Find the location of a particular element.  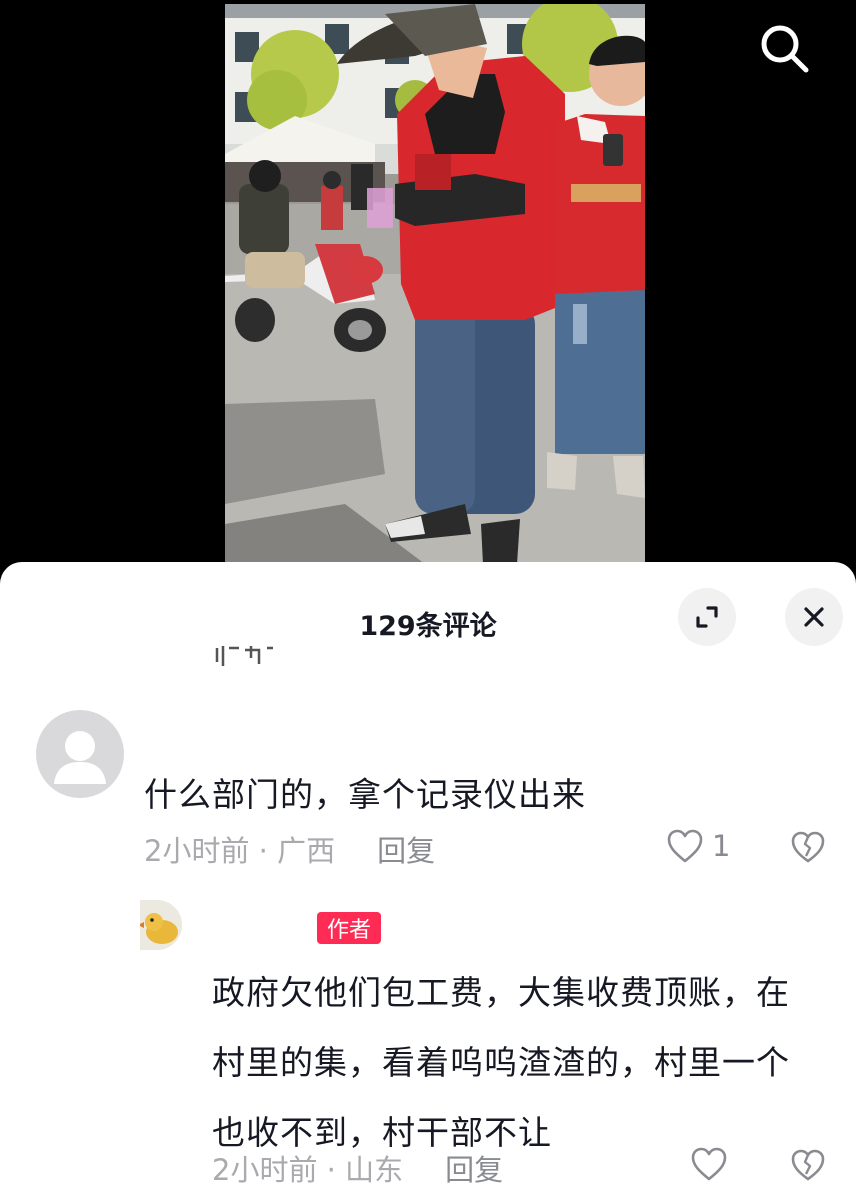

close-icon is located at coordinates (814, 617).